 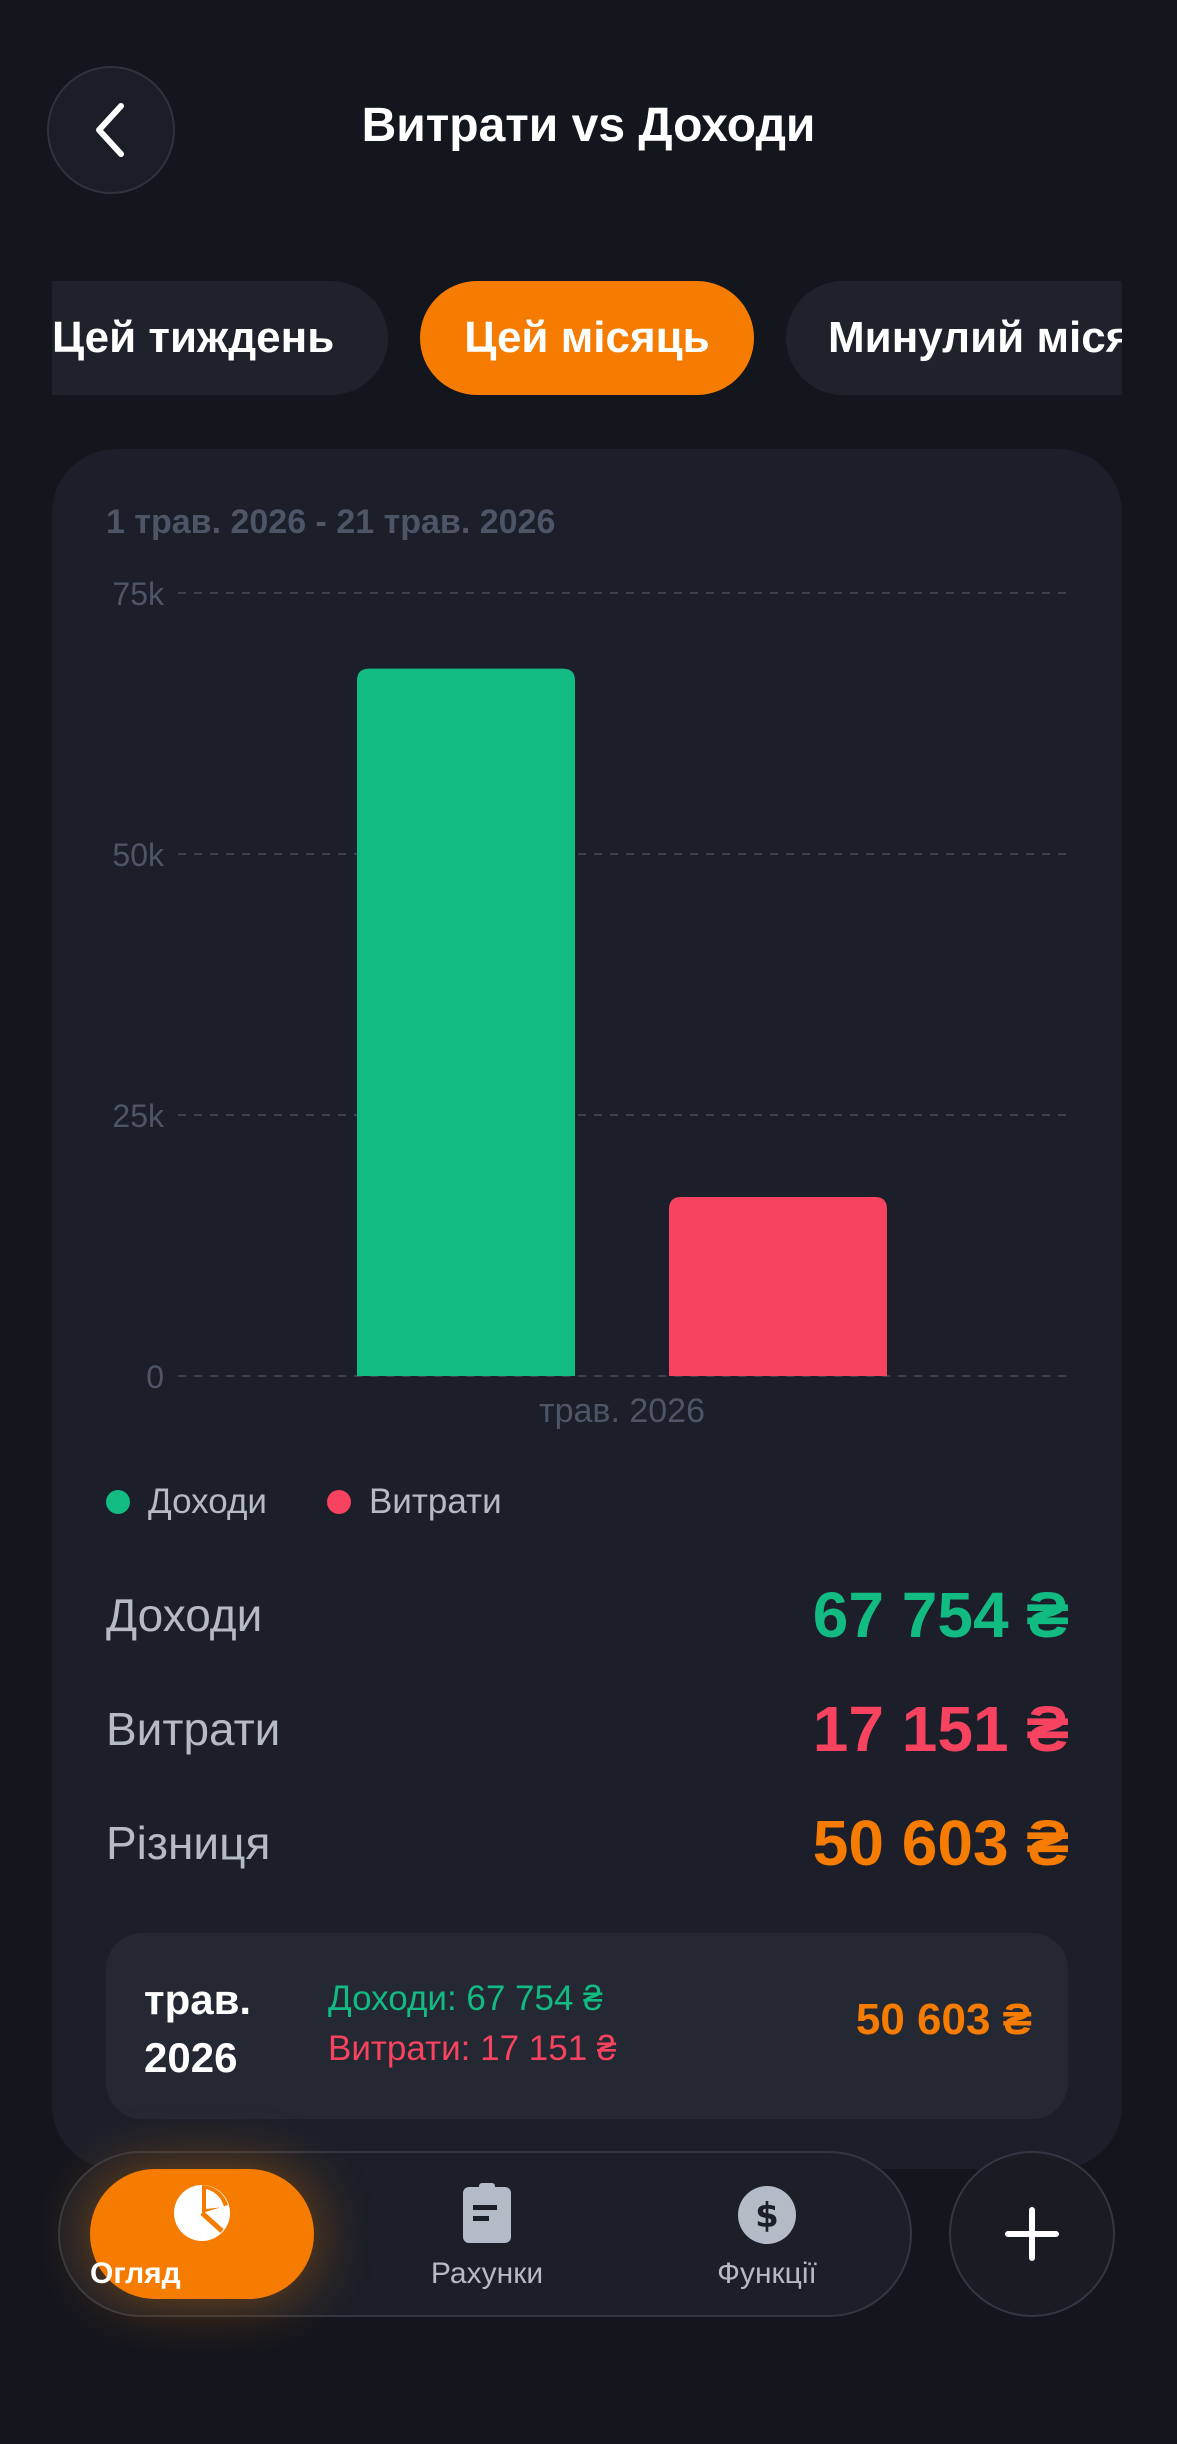 I want to click on plus-icon, so click(x=1032, y=2234).